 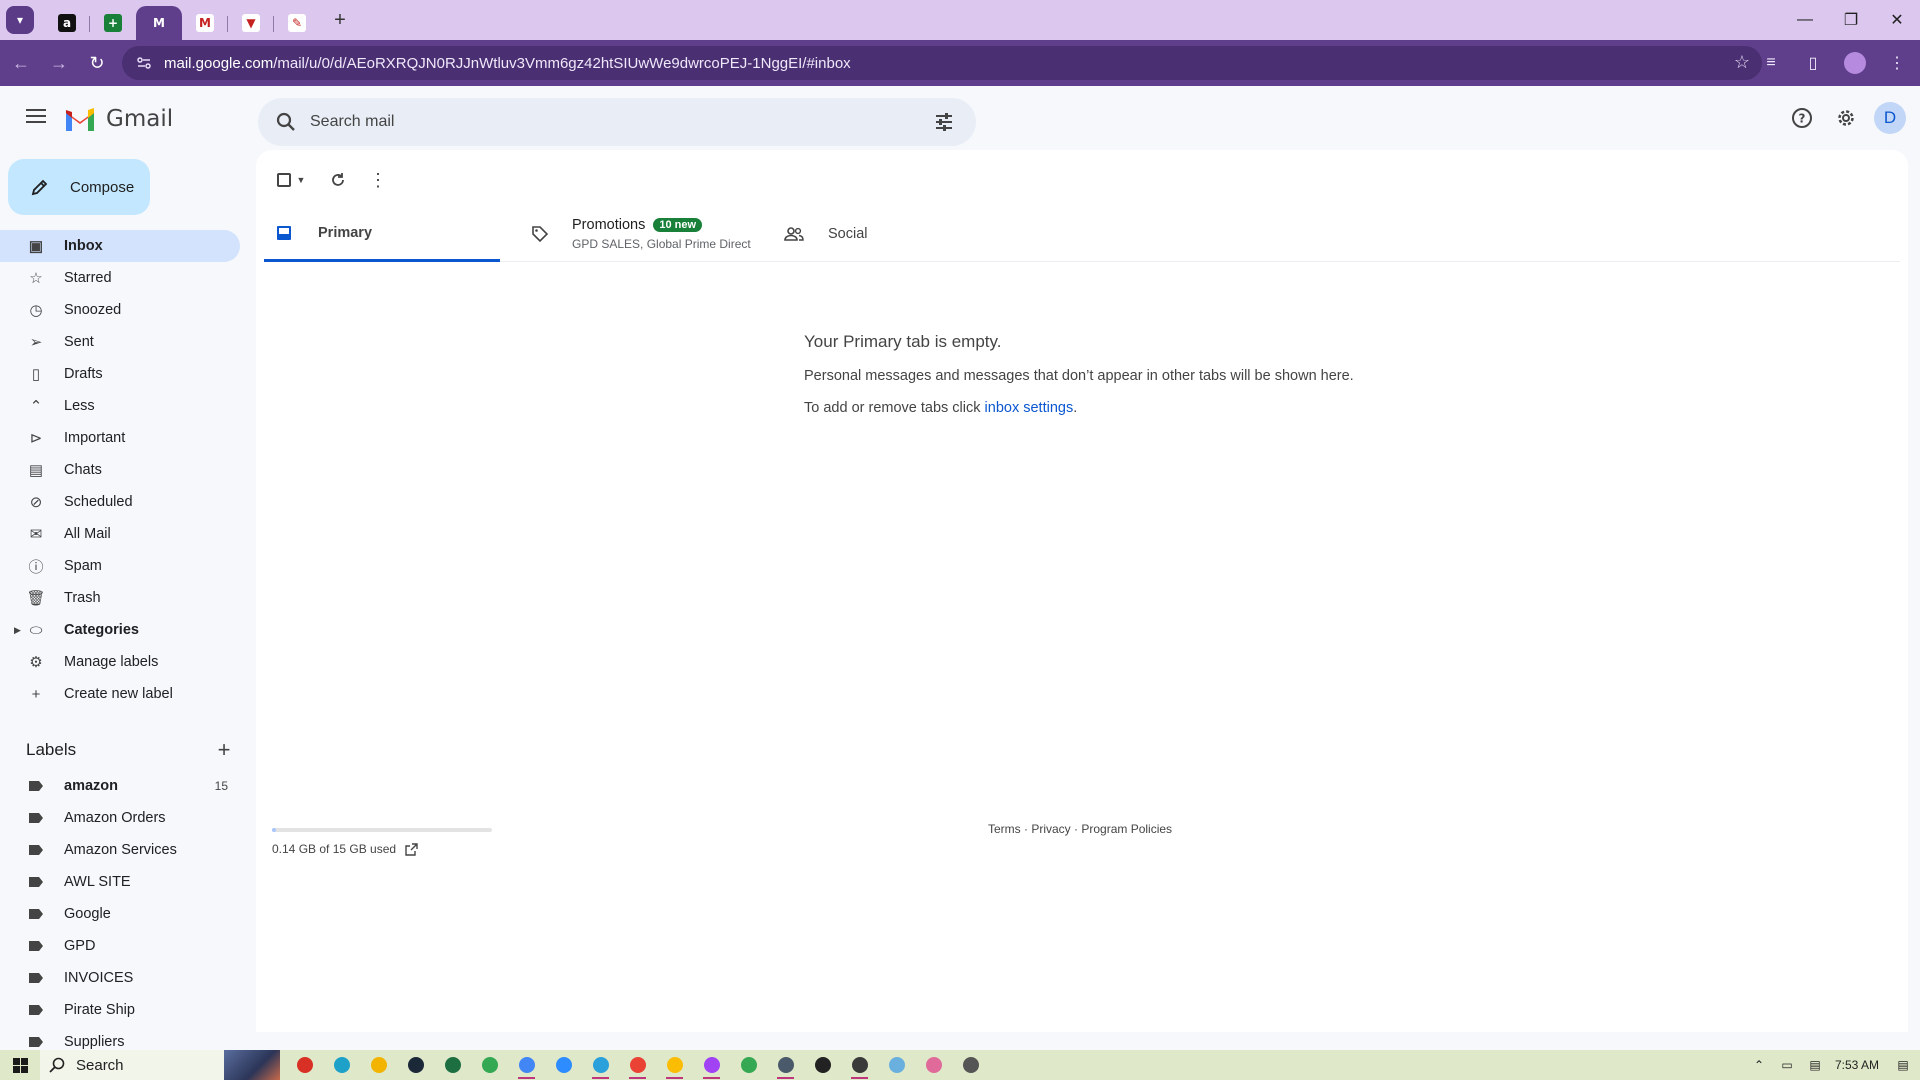 What do you see at coordinates (120, 342) in the screenshot?
I see `sidebar-item-sent: ➢ Sent` at bounding box center [120, 342].